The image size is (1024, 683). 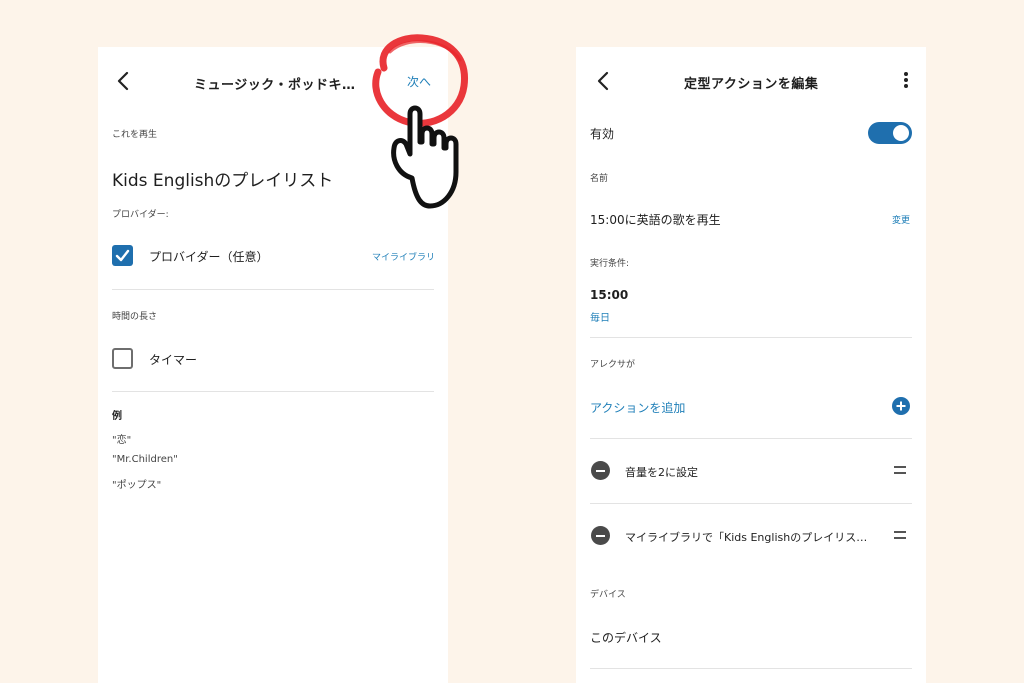 I want to click on timer-checkbox, so click(x=122, y=358).